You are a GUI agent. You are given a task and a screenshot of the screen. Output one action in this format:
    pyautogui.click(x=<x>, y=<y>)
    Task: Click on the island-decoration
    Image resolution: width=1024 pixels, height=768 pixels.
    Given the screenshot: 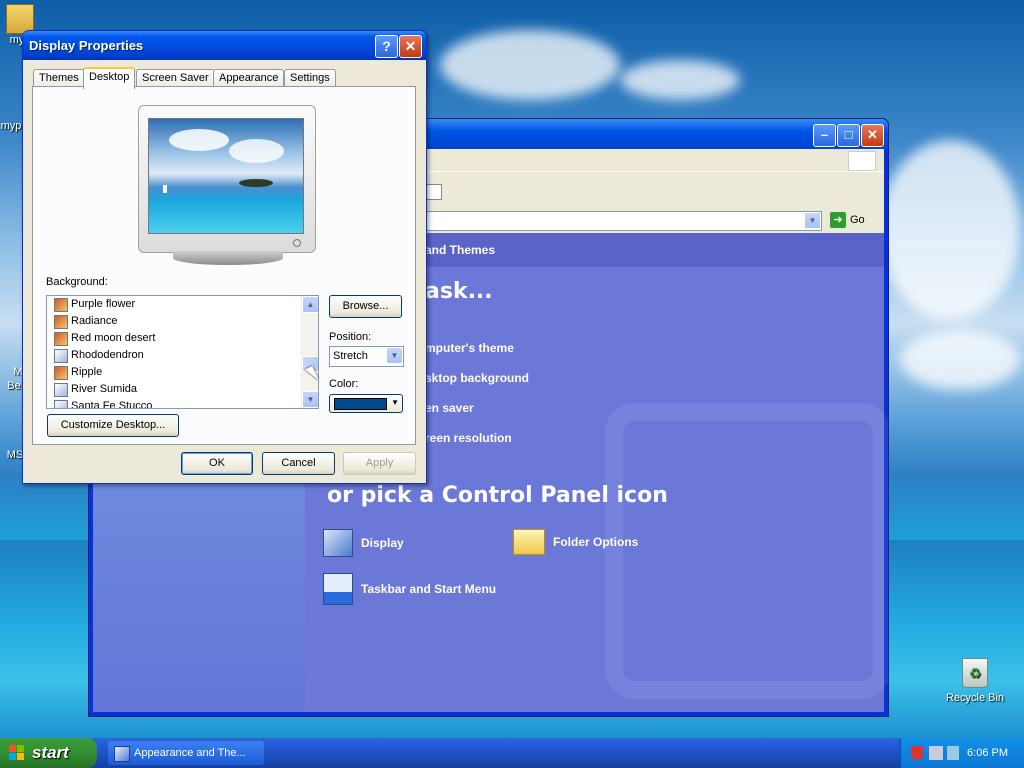 What is the action you would take?
    pyautogui.click(x=256, y=183)
    